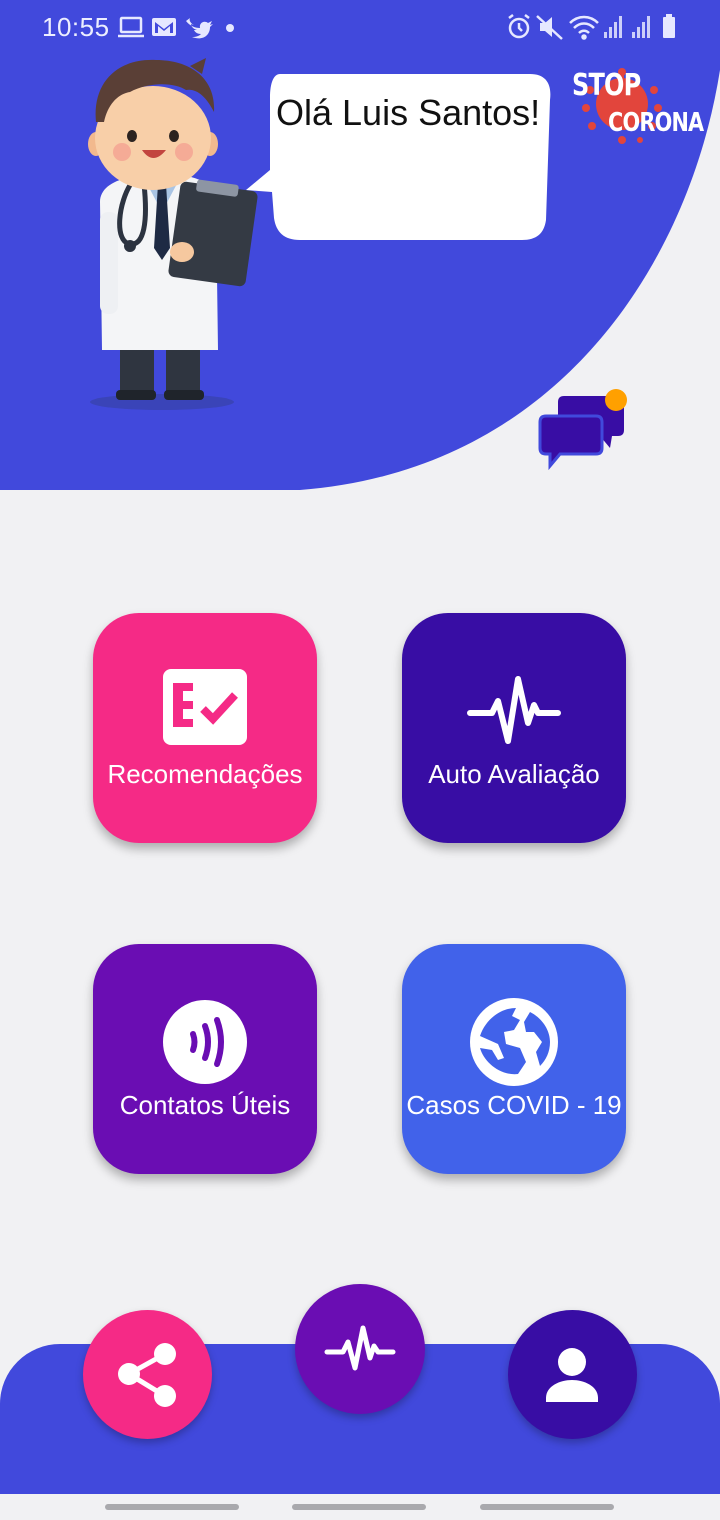 The width and height of the screenshot is (720, 1520). What do you see at coordinates (549, 27) in the screenshot?
I see `mute-icon` at bounding box center [549, 27].